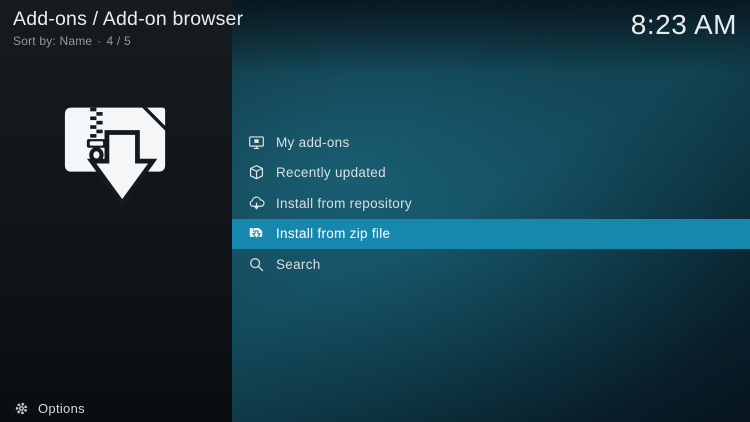  I want to click on options-label: Options, so click(61, 408).